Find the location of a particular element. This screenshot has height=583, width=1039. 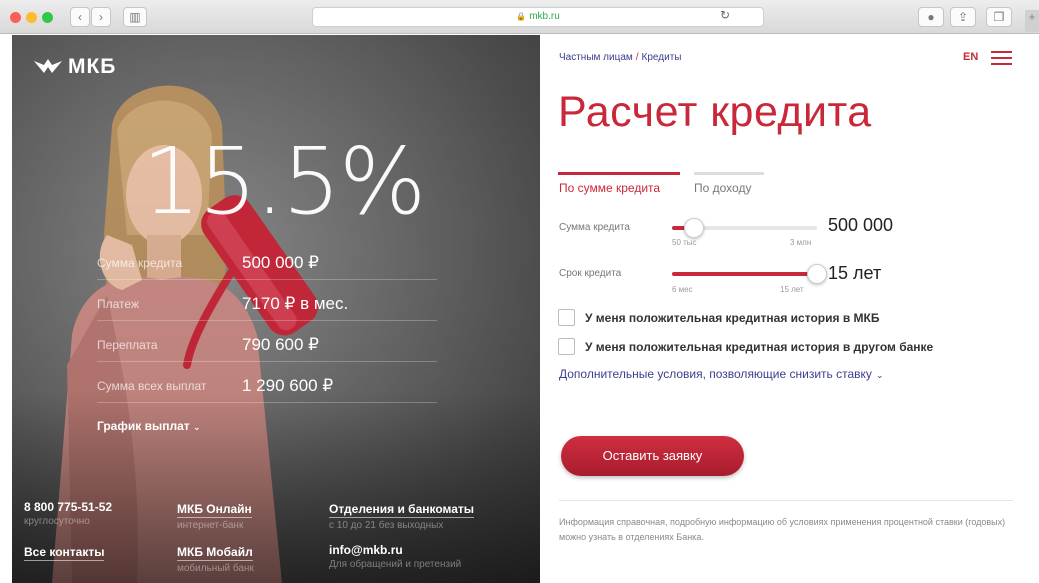

amount-max-label: 3 млн is located at coordinates (801, 242).